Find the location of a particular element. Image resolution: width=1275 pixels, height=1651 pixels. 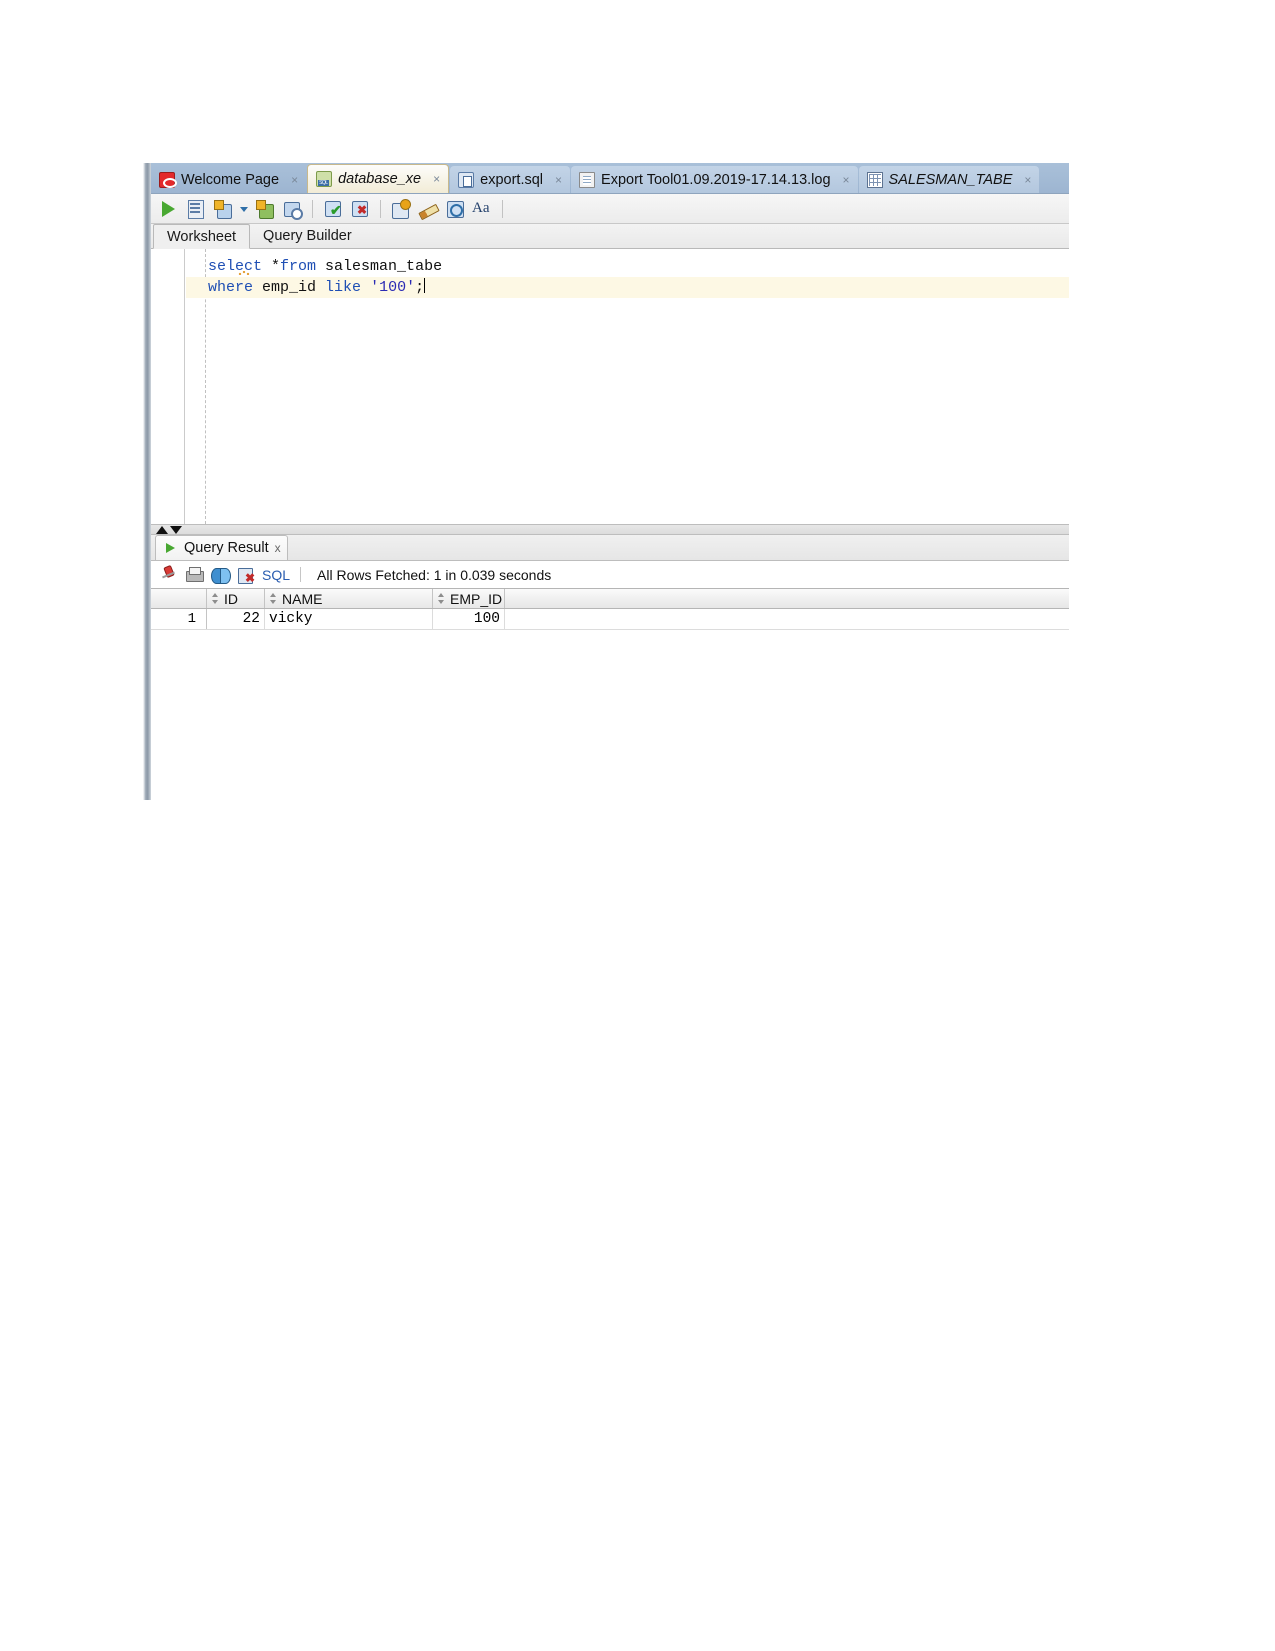

cell-name: vicky is located at coordinates (349, 619).